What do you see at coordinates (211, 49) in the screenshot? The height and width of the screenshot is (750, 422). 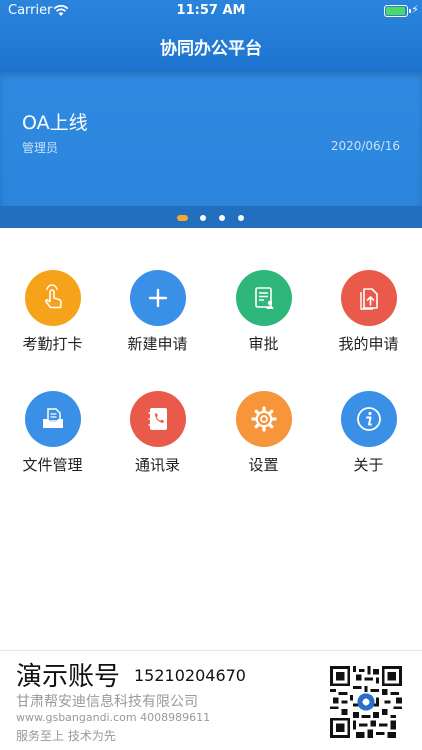 I see `page-title: 协同办公平台` at bounding box center [211, 49].